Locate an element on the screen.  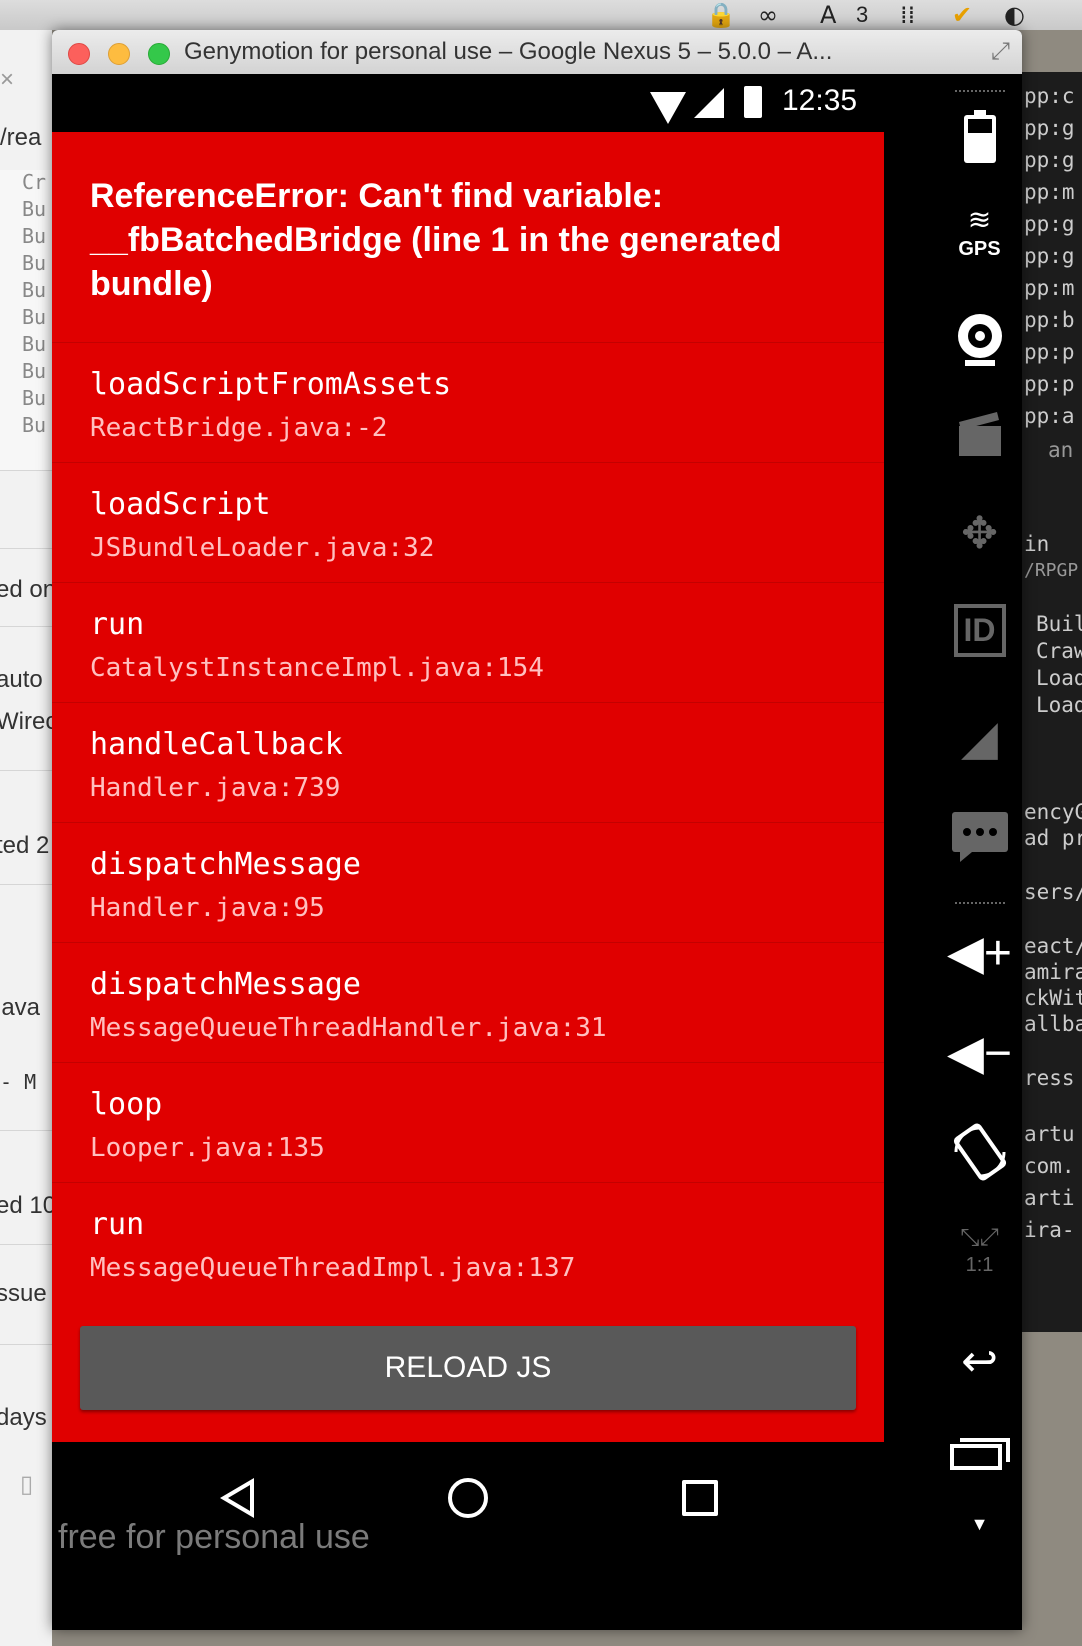
bg-path-fragment: /rea is located at coordinates (21, 137).